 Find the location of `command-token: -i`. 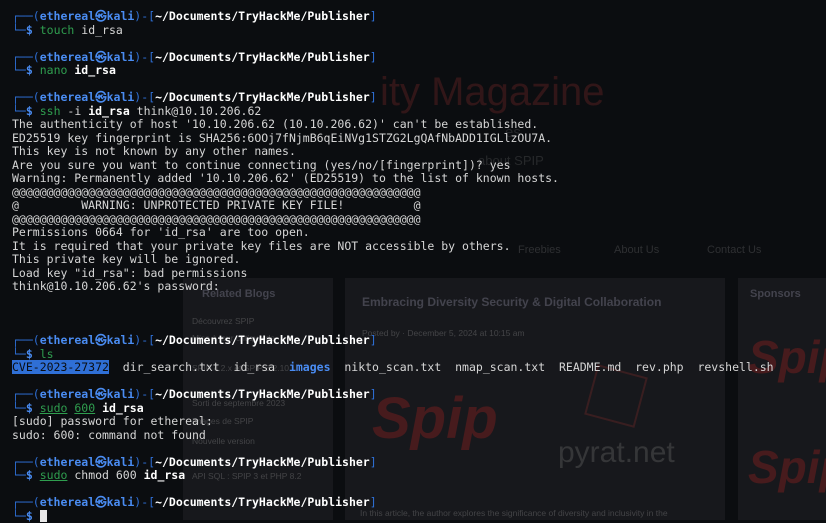

command-token: -i is located at coordinates (75, 111).